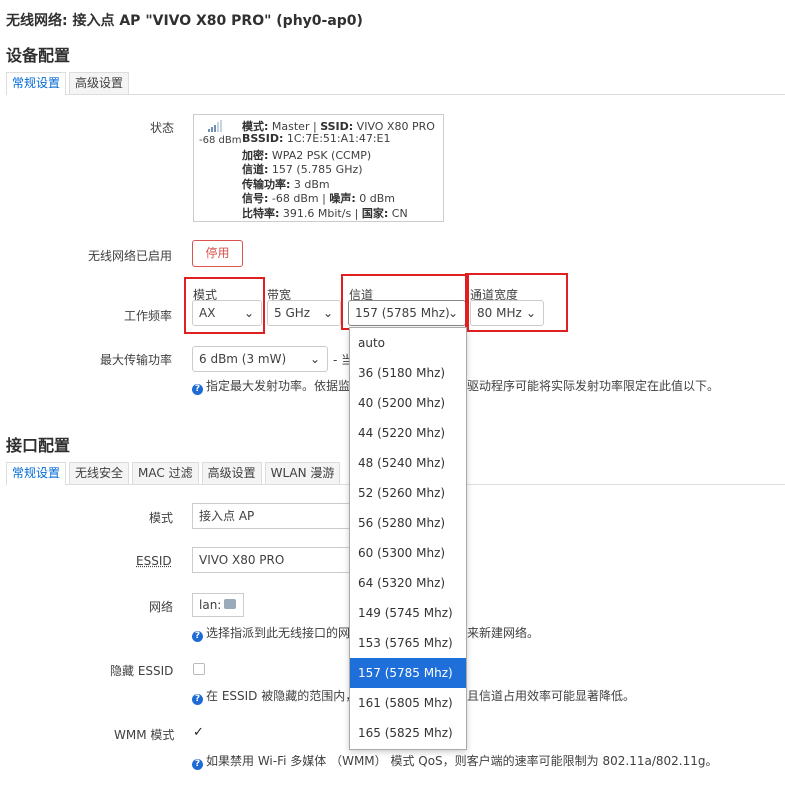 The height and width of the screenshot is (789, 785). I want to click on channel-option: 56 (5280 Mhz), so click(408, 523).